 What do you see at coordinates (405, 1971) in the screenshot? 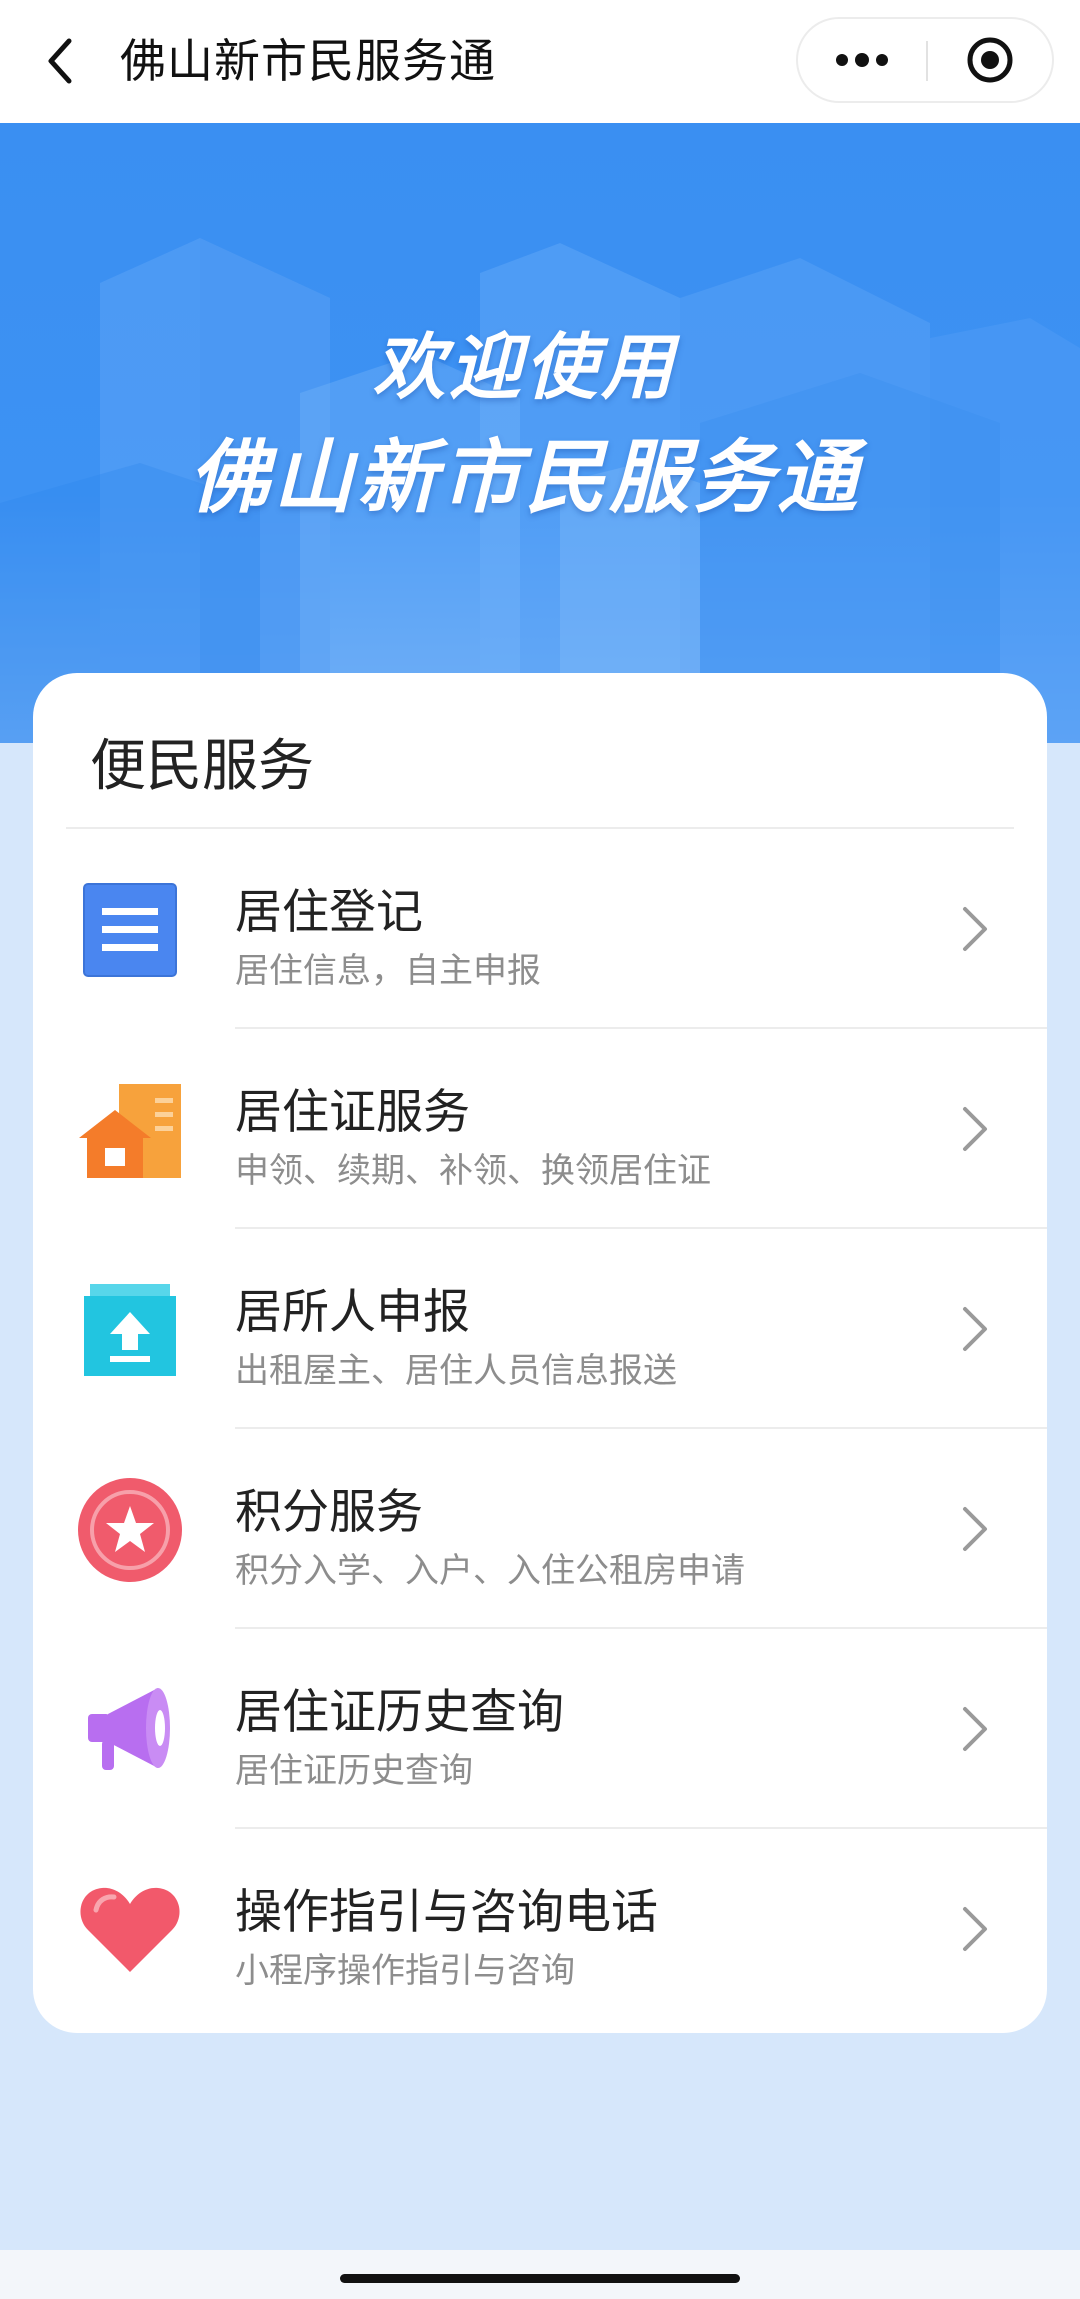
I see `service-description: 小程序操作指引与咨询` at bounding box center [405, 1971].